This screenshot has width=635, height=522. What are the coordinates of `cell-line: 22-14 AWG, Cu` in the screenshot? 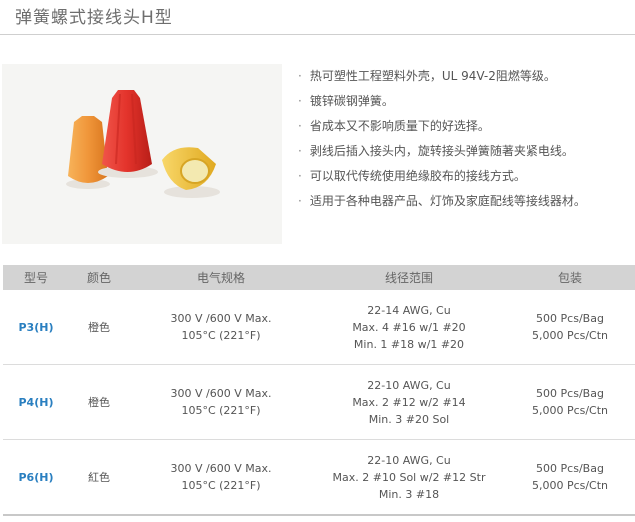 It's located at (409, 310).